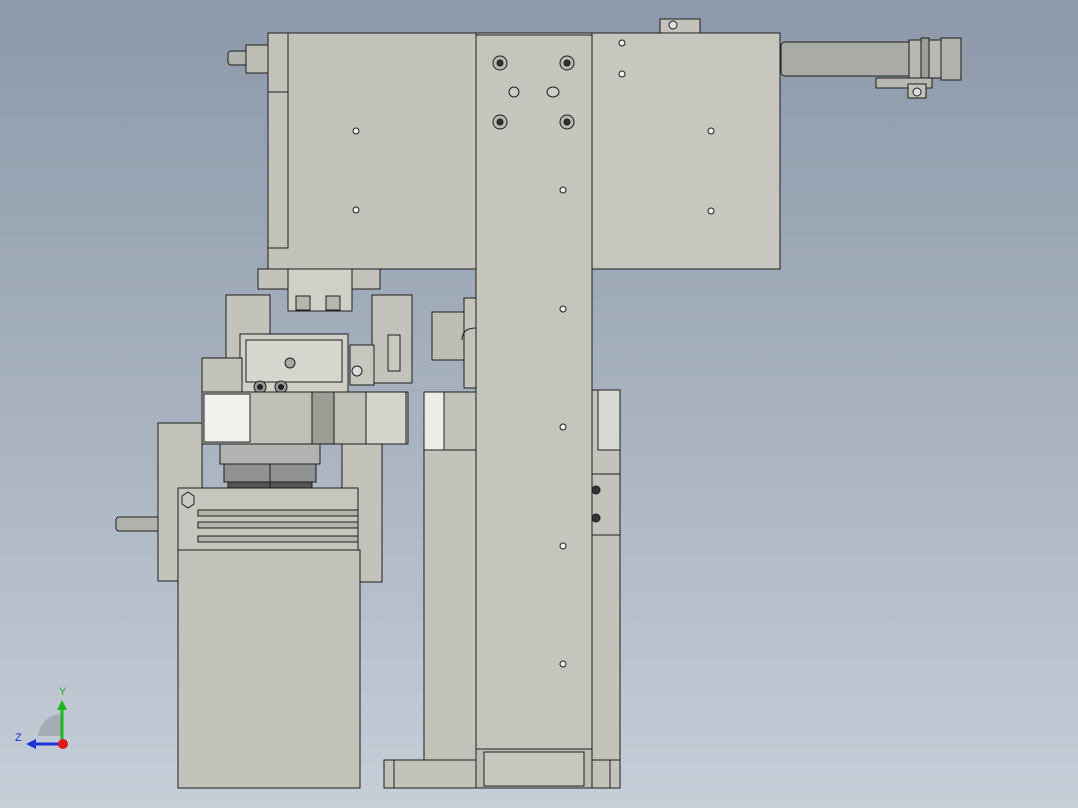 This screenshot has width=1078, height=808. I want to click on column-bracket, so click(454, 343).